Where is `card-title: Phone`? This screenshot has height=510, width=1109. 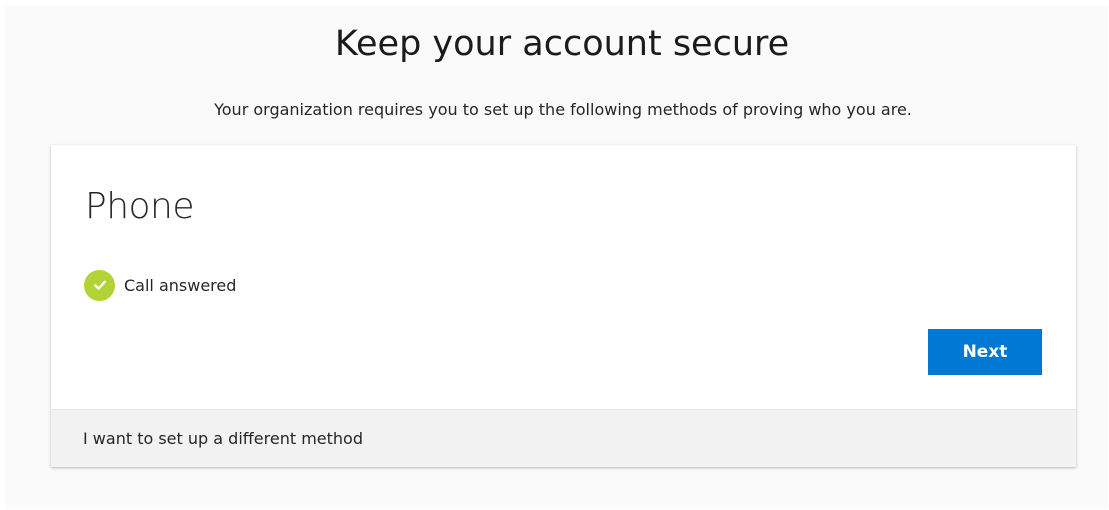
card-title: Phone is located at coordinates (140, 206).